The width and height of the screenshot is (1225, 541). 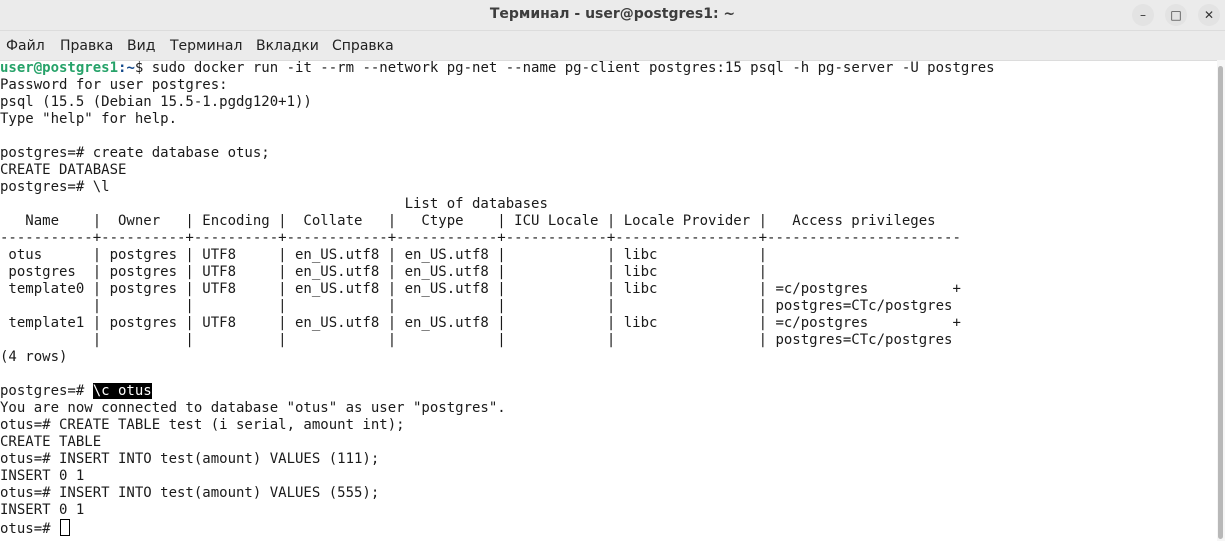 What do you see at coordinates (55, 187) in the screenshot?
I see `output-line: postgres=# \l` at bounding box center [55, 187].